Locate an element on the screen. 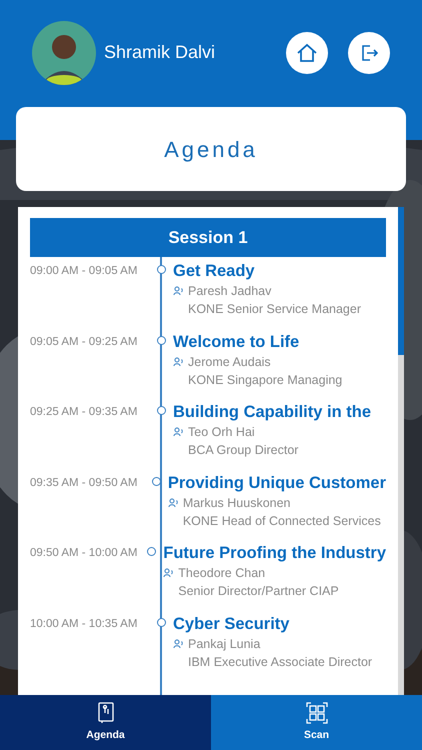 The height and width of the screenshot is (750, 422). qr-code-icon is located at coordinates (317, 713).